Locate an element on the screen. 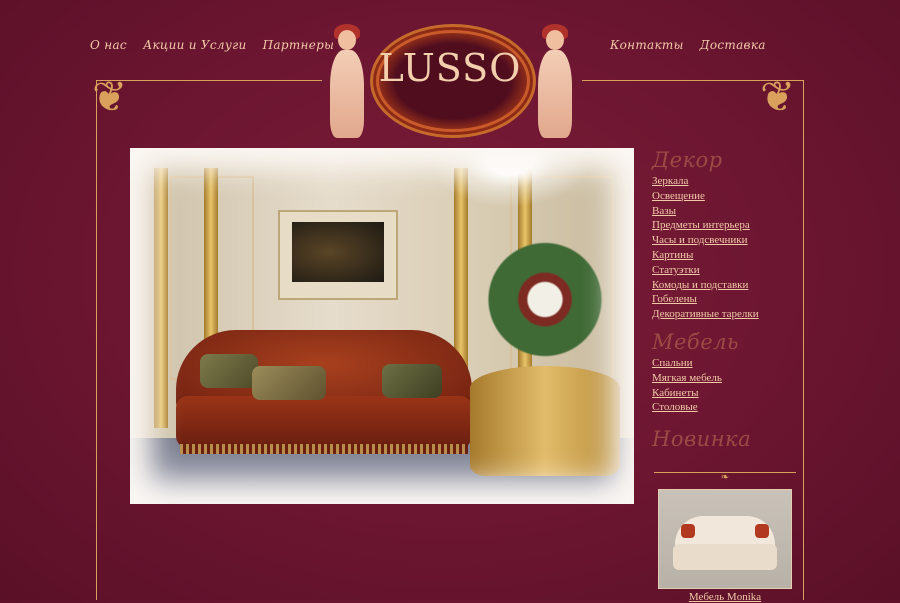 This screenshot has width=900, height=603. frame-right-line is located at coordinates (803, 340).